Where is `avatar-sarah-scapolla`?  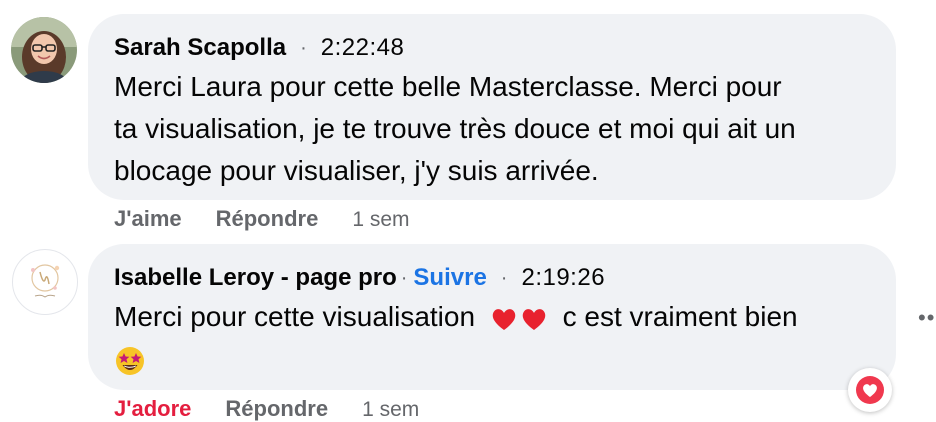
avatar-sarah-scapolla is located at coordinates (44, 50).